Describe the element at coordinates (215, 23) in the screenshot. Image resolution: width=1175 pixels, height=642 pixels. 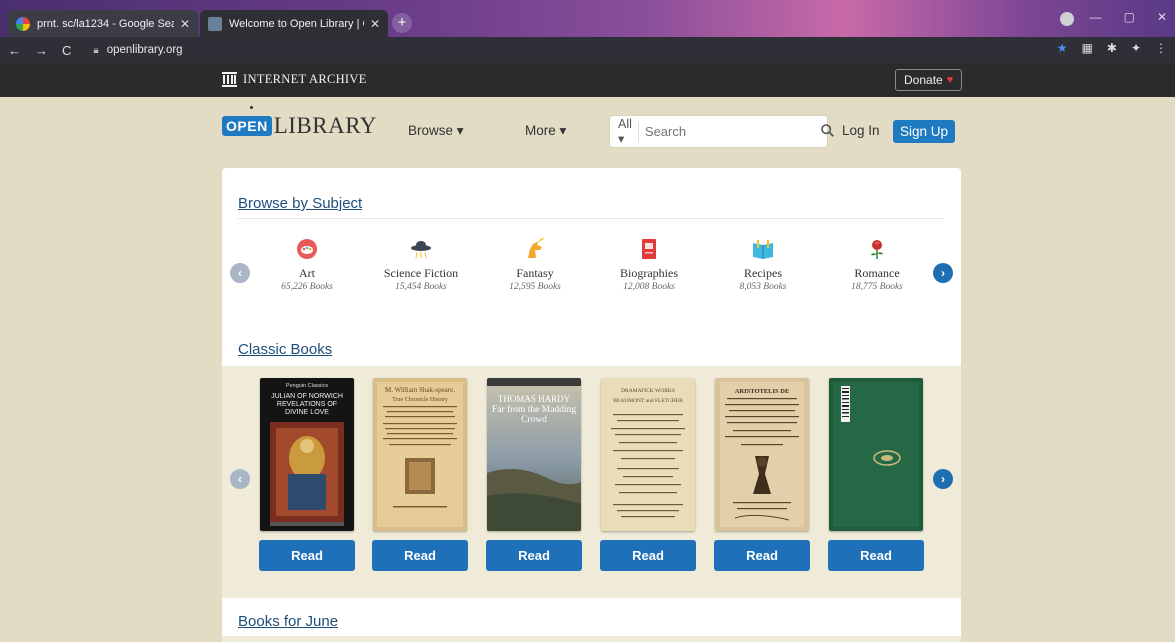
I see `open-library-favicon-icon` at that location.